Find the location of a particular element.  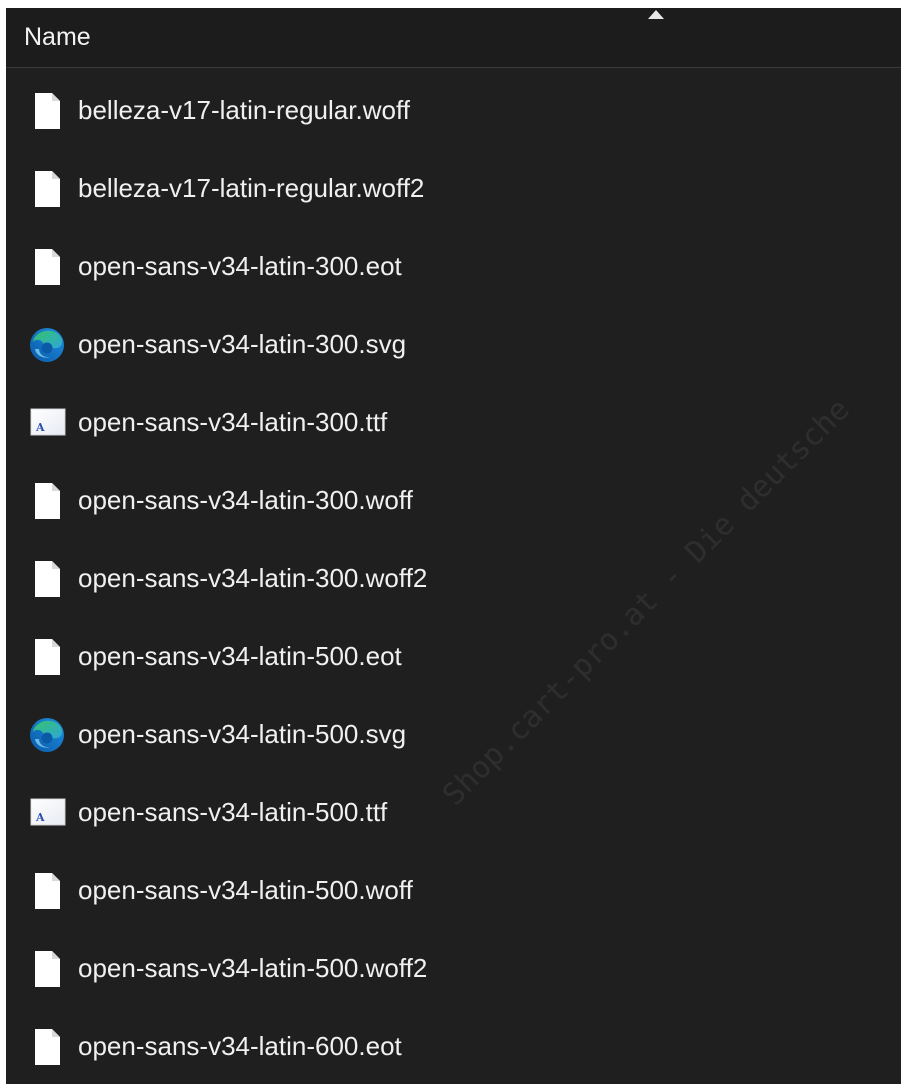

file-name: open-sans-v34-latin-300.ttf is located at coordinates (233, 422).